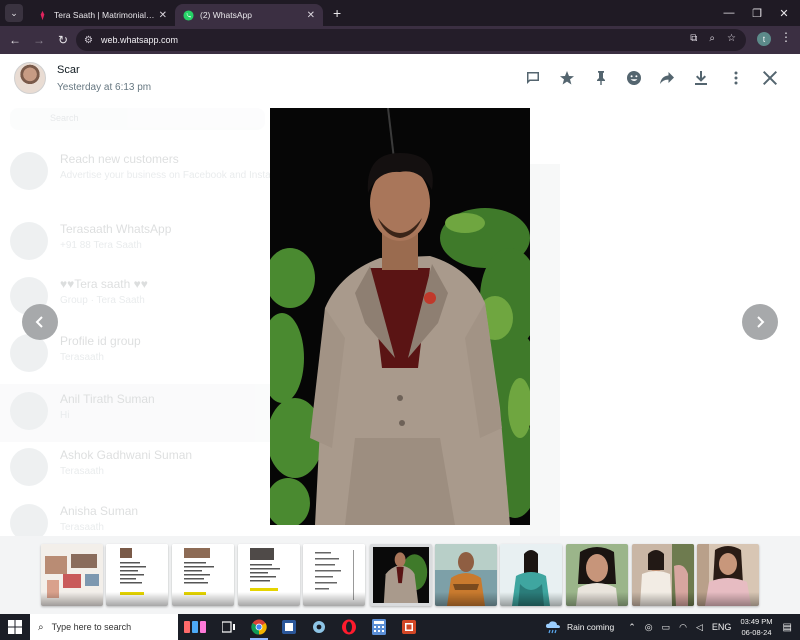  I want to click on forward-icon, so click(667, 78).